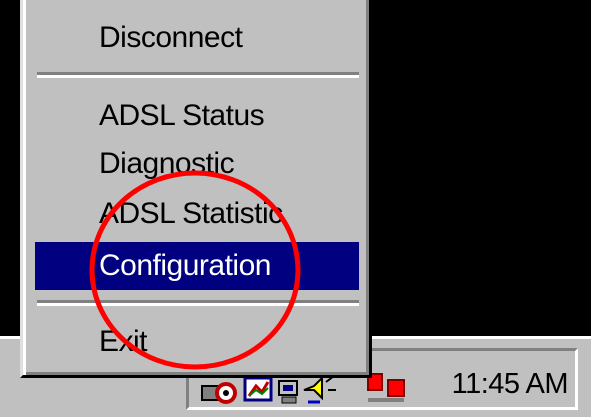 The width and height of the screenshot is (591, 417). Describe the element at coordinates (289, 392) in the screenshot. I see `computer-icon` at that location.